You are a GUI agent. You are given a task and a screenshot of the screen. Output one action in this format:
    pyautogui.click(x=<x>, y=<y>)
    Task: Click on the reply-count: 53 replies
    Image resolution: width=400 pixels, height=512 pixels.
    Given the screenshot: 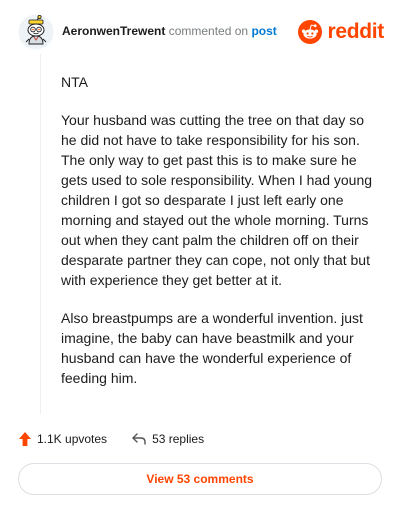 What is the action you would take?
    pyautogui.click(x=178, y=439)
    